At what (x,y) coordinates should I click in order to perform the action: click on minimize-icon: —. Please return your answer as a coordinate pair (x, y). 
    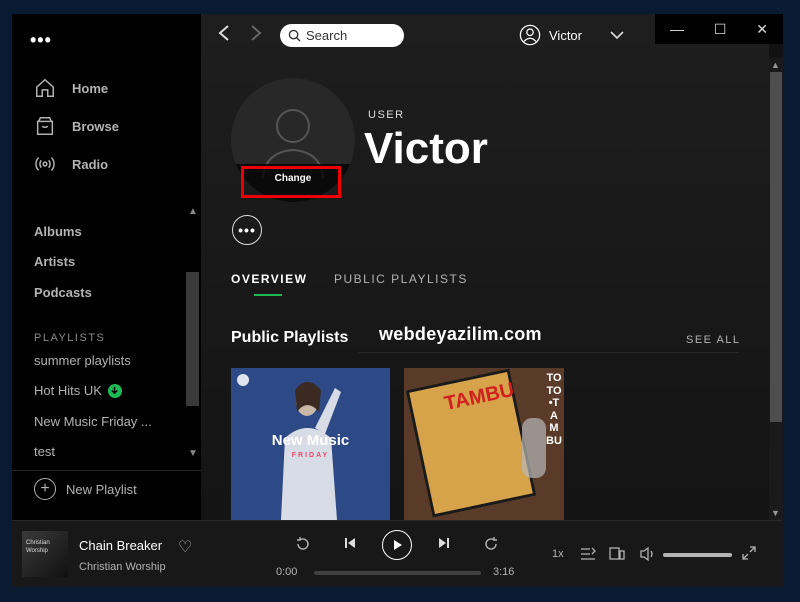
    Looking at the image, I should click on (677, 29).